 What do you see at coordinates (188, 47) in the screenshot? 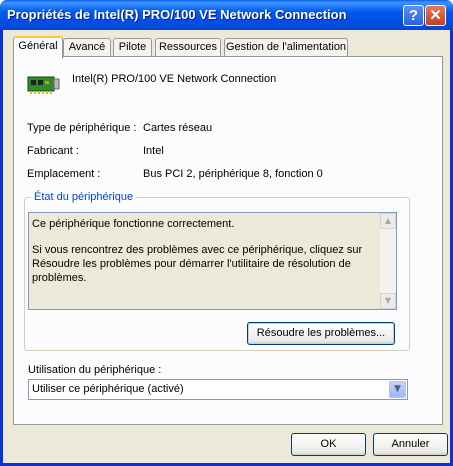
I see `tab-resources: Ressources` at bounding box center [188, 47].